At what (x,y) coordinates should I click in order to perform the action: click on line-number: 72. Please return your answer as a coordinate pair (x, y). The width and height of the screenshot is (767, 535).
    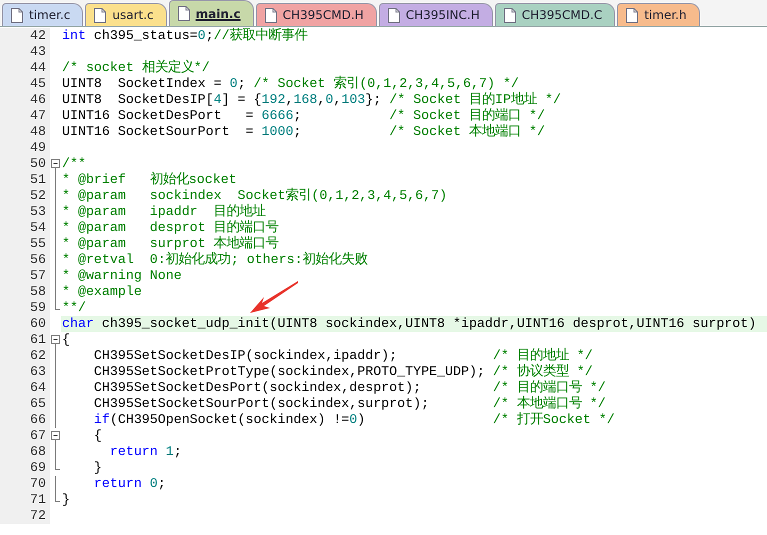
    Looking at the image, I should click on (25, 516).